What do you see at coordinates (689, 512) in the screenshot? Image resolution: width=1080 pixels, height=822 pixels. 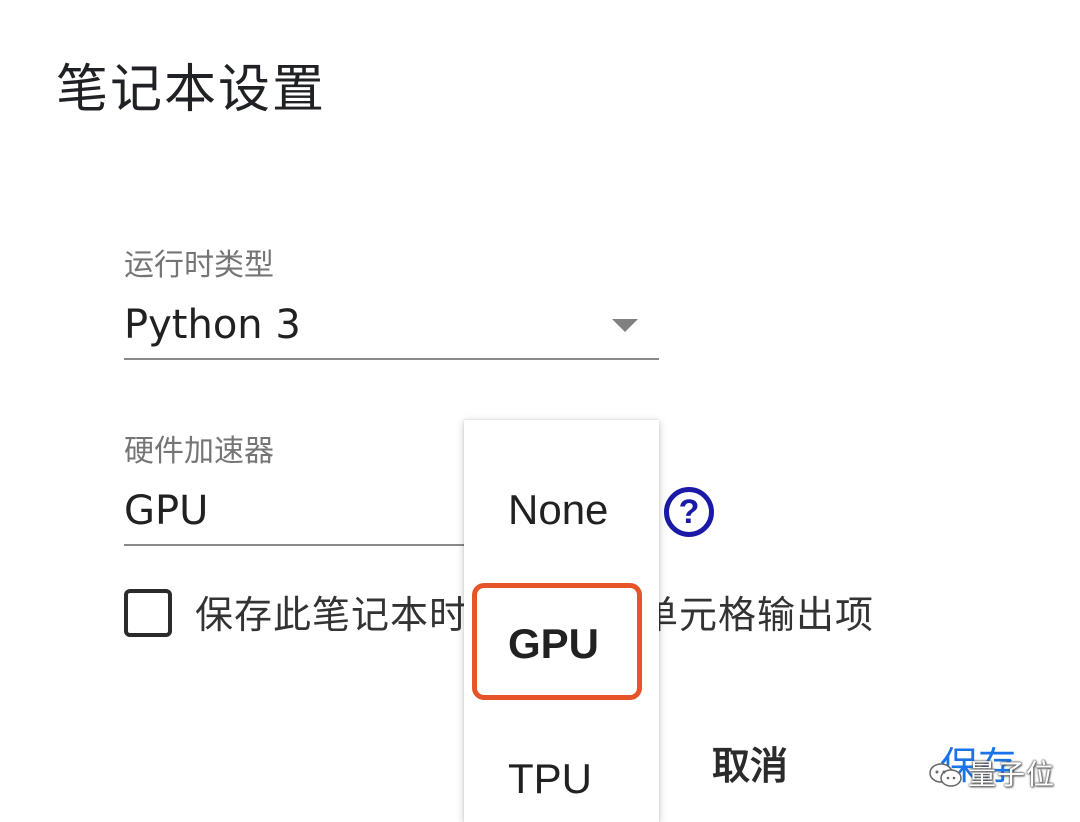 I see `help-icon: ?` at bounding box center [689, 512].